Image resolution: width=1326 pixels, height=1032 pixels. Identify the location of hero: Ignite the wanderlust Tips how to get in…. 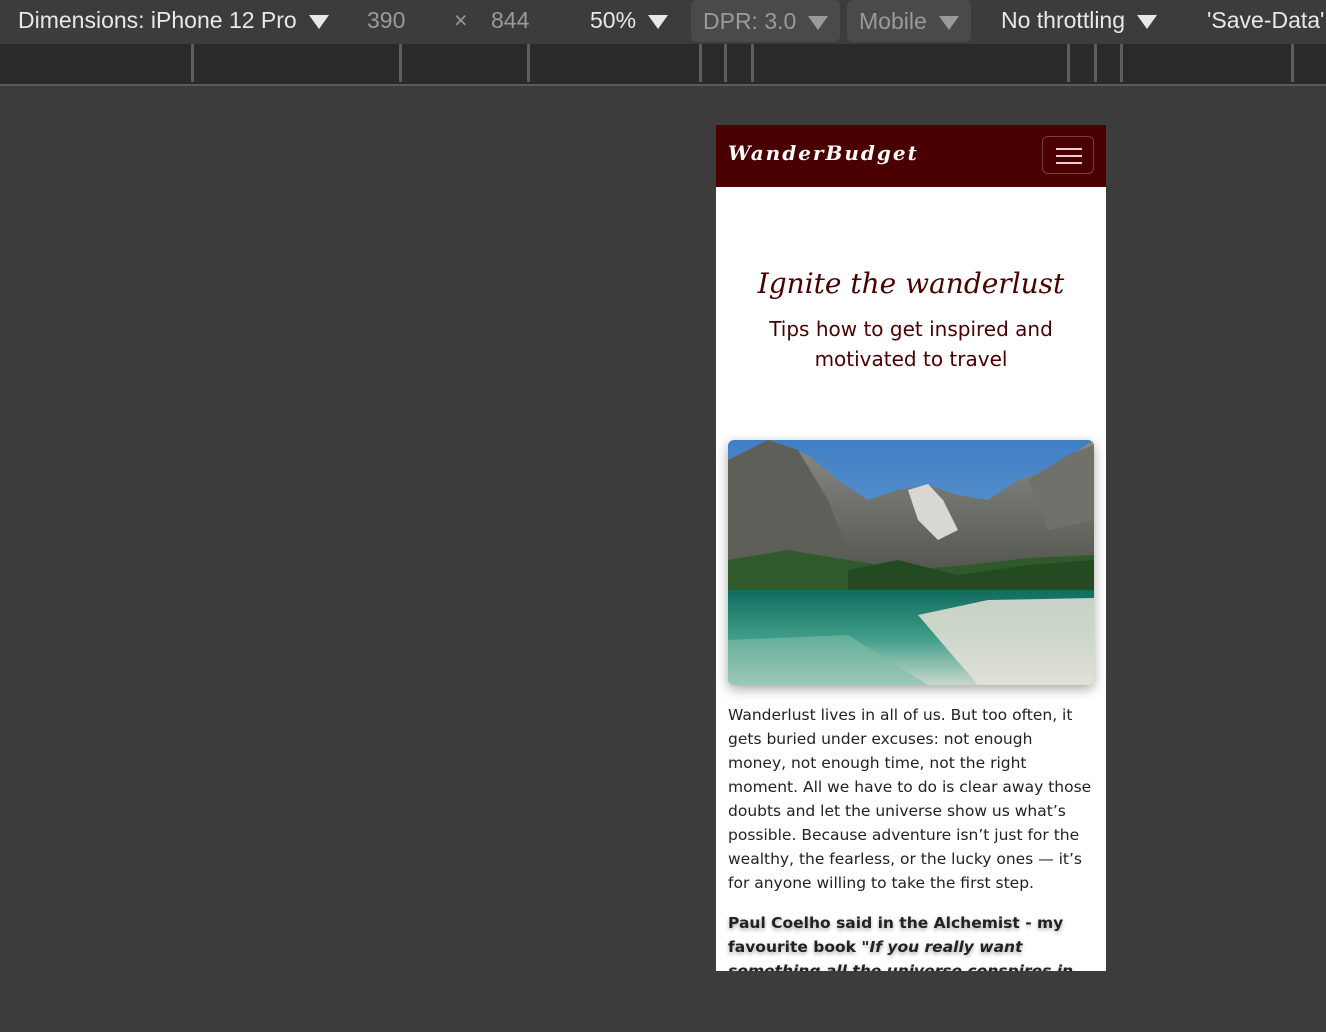
(911, 280).